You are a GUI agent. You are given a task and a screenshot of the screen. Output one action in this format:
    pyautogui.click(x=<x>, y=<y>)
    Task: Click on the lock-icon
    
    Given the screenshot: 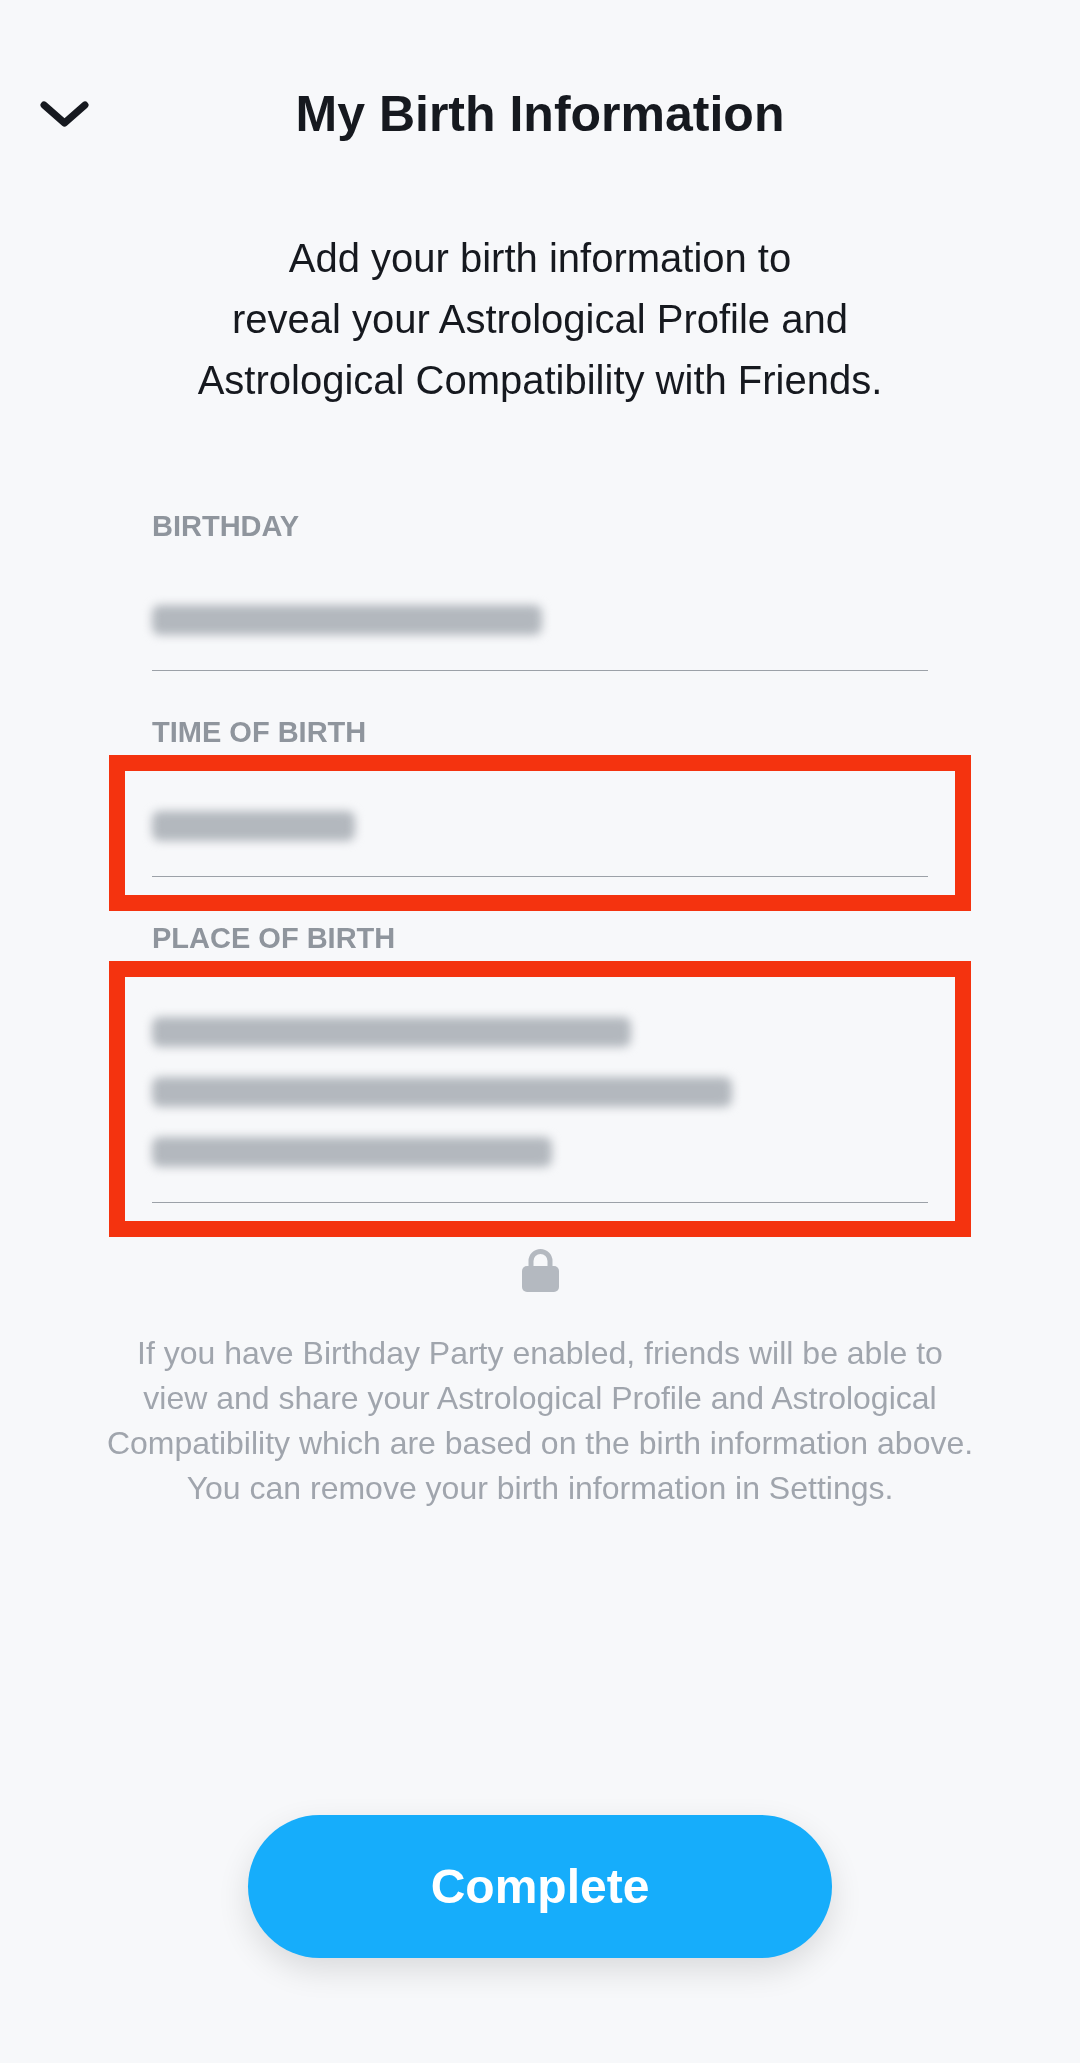 What is the action you would take?
    pyautogui.click(x=540, y=1270)
    